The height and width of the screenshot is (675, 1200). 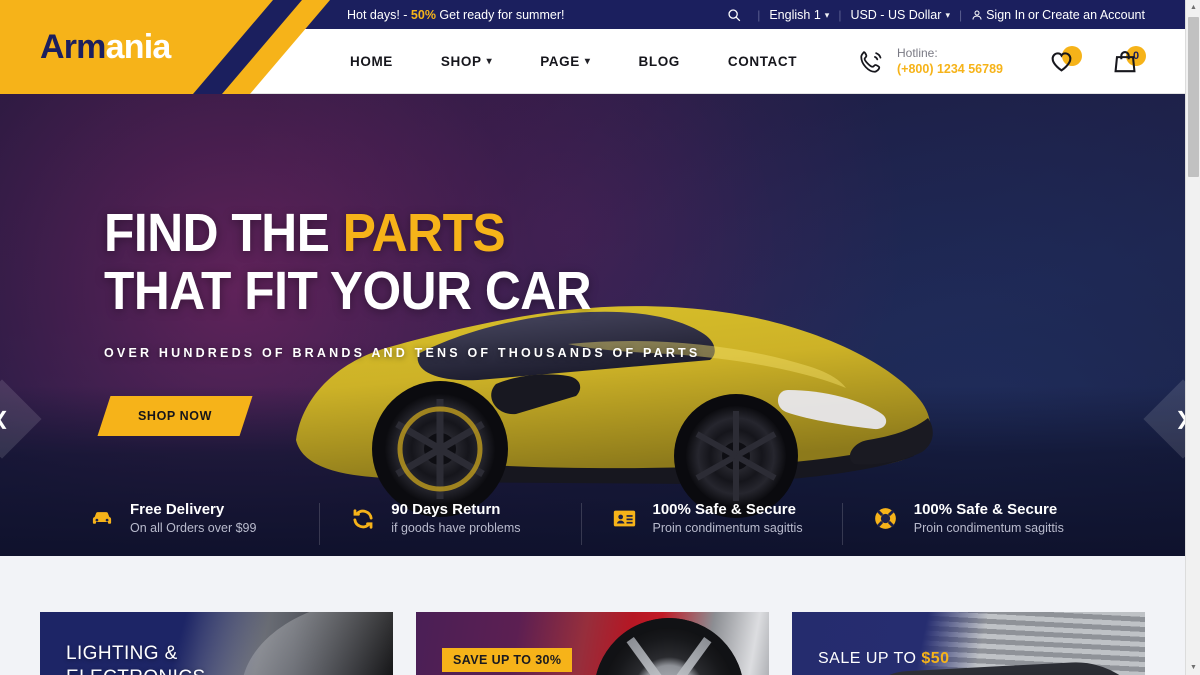 I want to click on nav-item-blog: BLOG, so click(x=659, y=61).